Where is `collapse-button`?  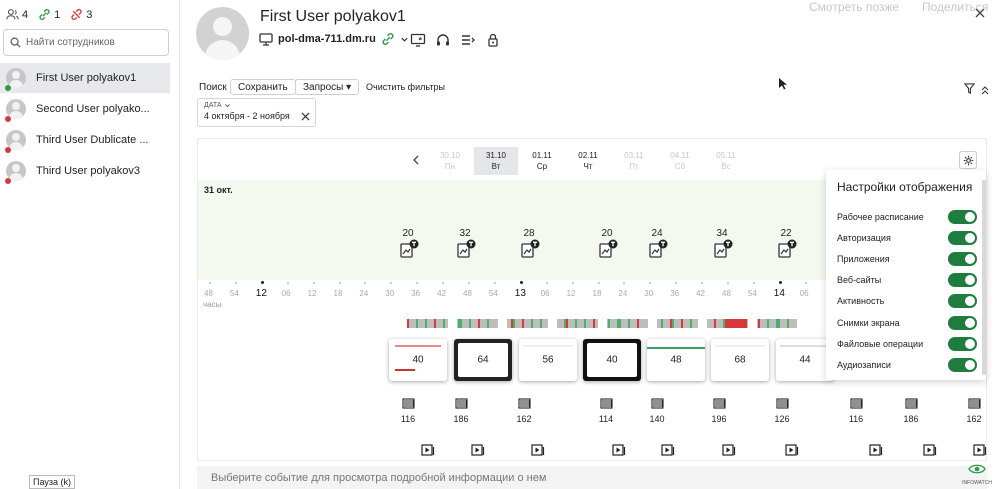 collapse-button is located at coordinates (985, 88).